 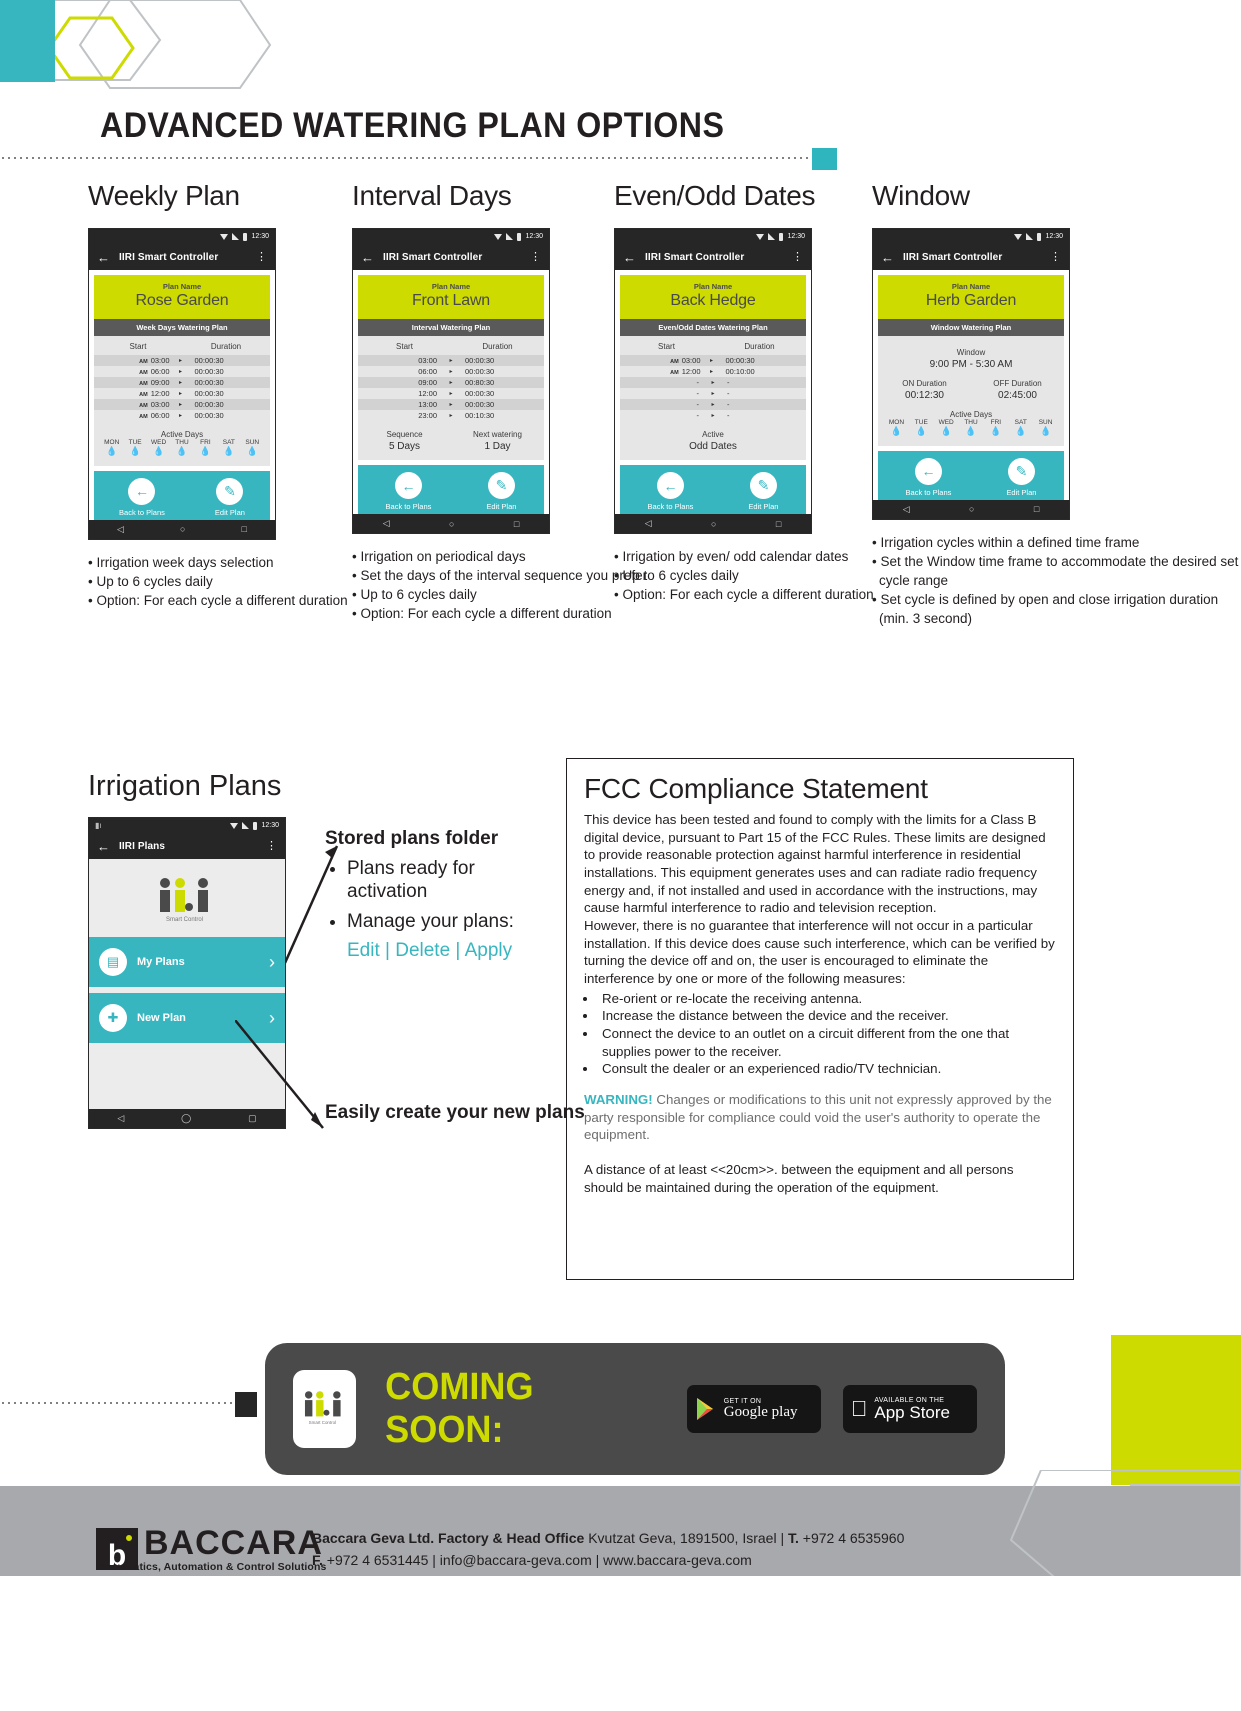 What do you see at coordinates (753, 1409) in the screenshot?
I see `google-play-badge: GET IT ON Google play` at bounding box center [753, 1409].